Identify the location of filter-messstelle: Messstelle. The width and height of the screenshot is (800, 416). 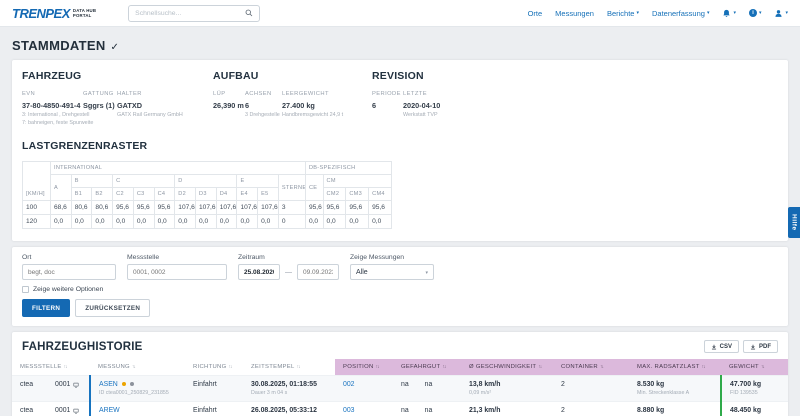
(177, 267).